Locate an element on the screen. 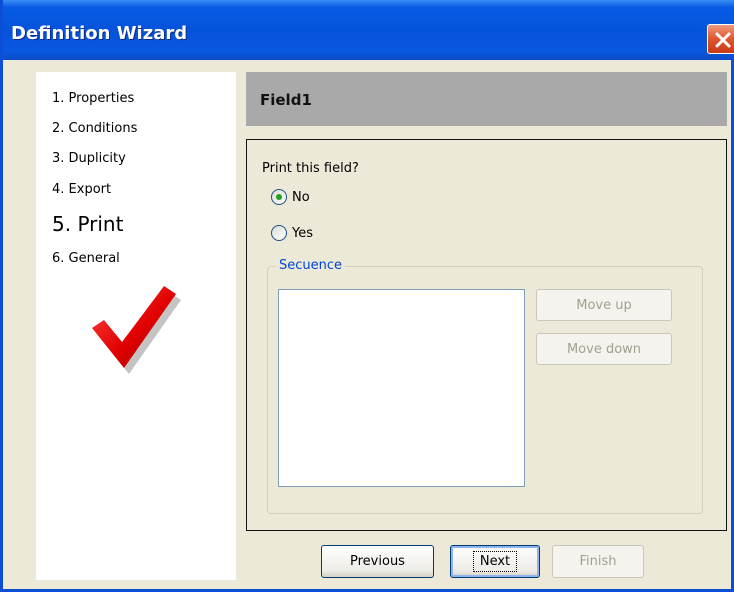 The height and width of the screenshot is (592, 734). radio-yes-row: Yes is located at coordinates (292, 233).